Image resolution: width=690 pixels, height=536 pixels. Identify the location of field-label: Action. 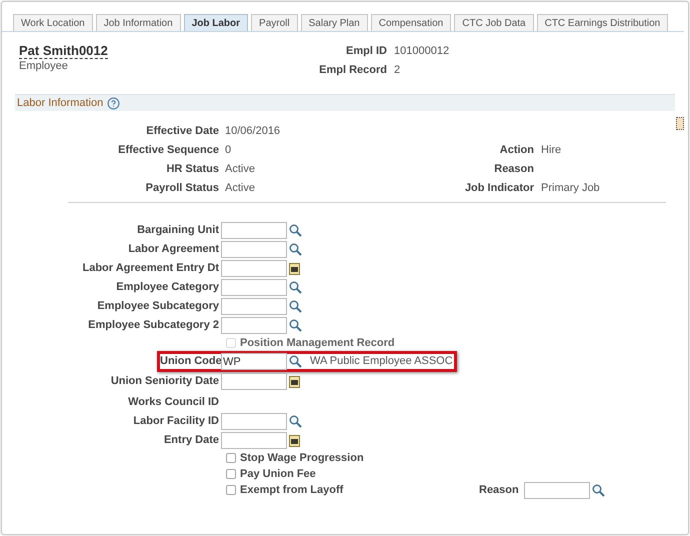
(516, 150).